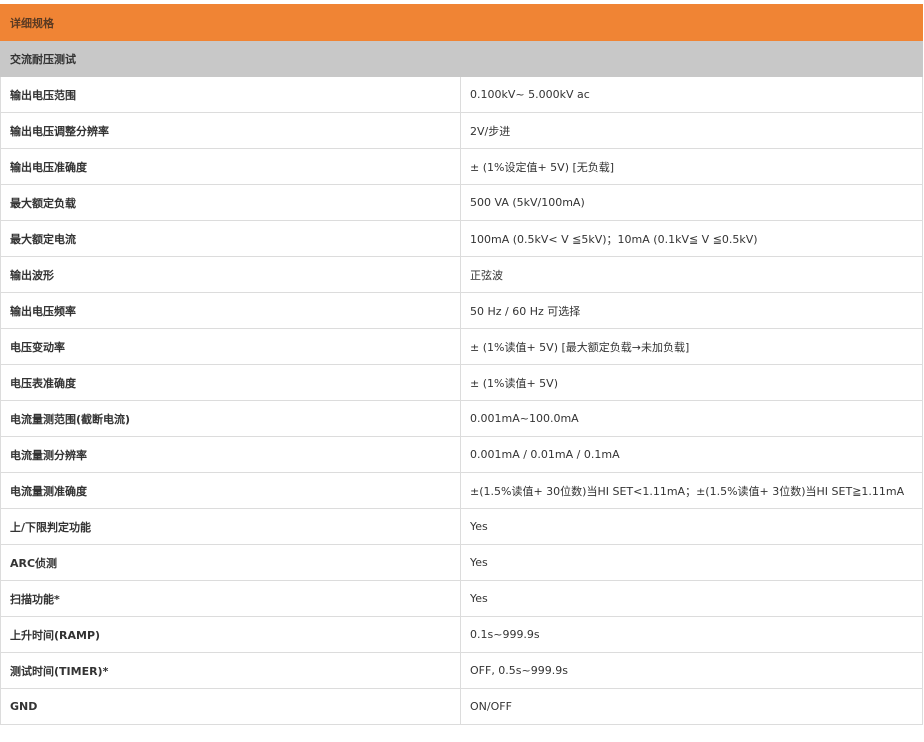  What do you see at coordinates (230, 382) in the screenshot?
I see `spec-label: 电压表准确度` at bounding box center [230, 382].